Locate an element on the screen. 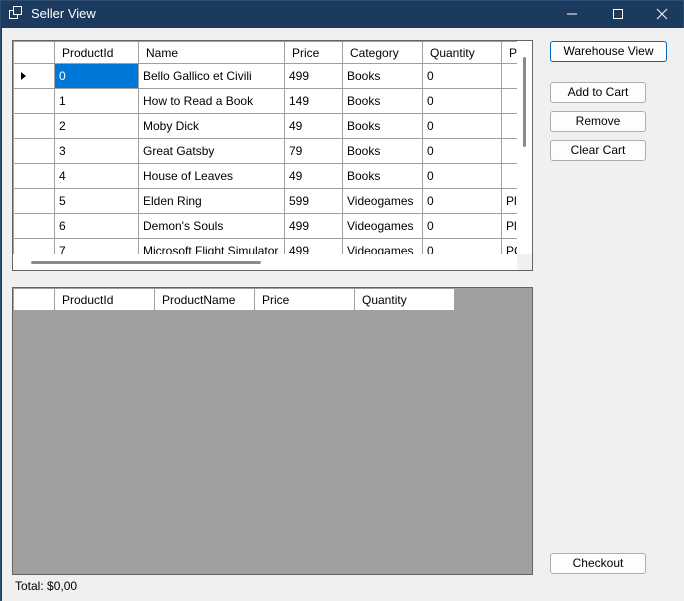 This screenshot has width=684, height=601. cell-productid: 1 is located at coordinates (96, 101).